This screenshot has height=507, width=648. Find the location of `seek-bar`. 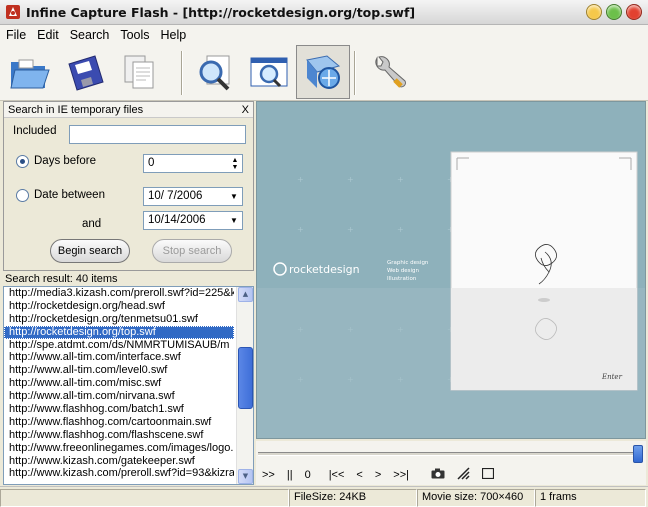

seek-bar is located at coordinates (451, 453).